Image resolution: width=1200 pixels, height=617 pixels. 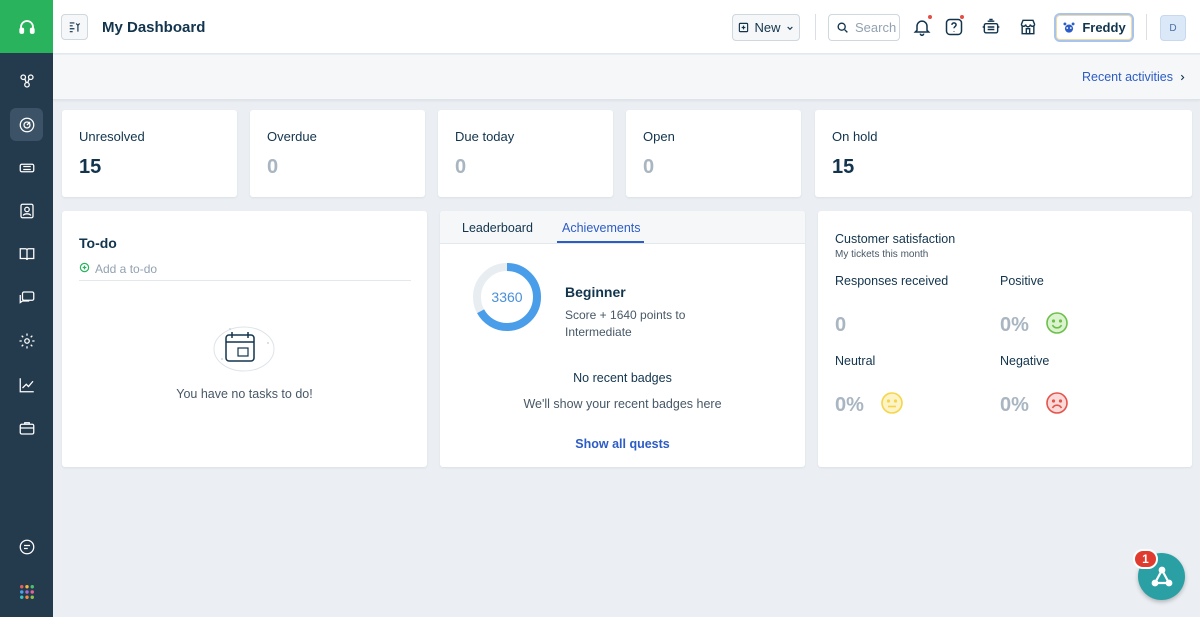 I want to click on sidebar-item-solutions, so click(x=26, y=253).